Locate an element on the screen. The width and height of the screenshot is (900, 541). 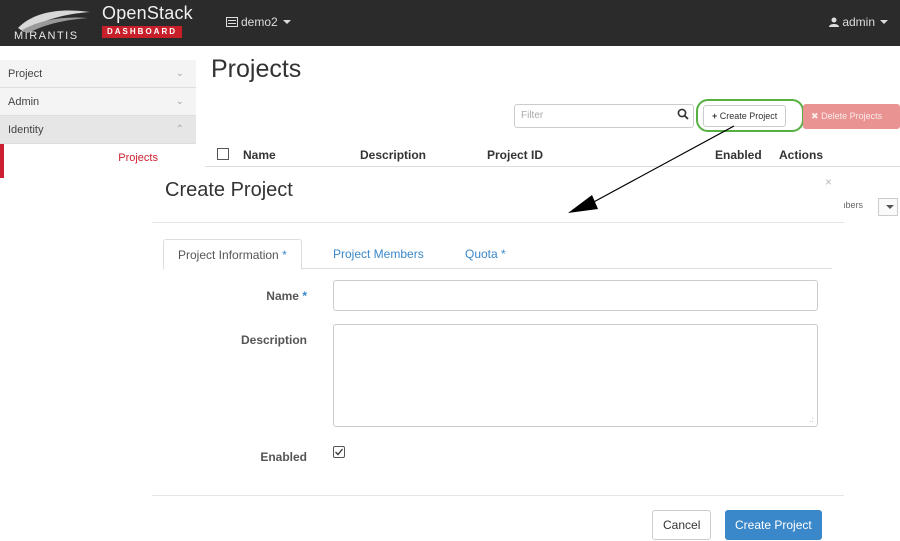
cancel-button: Cancel is located at coordinates (682, 525).